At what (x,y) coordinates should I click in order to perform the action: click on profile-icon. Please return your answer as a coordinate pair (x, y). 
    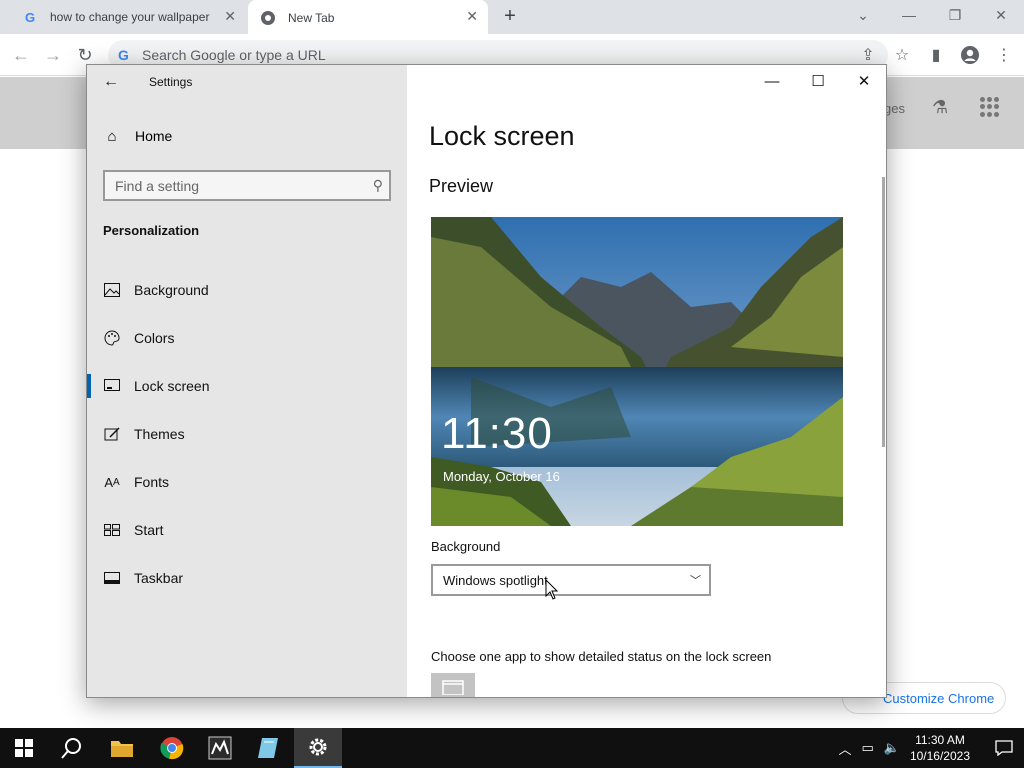
    Looking at the image, I should click on (970, 55).